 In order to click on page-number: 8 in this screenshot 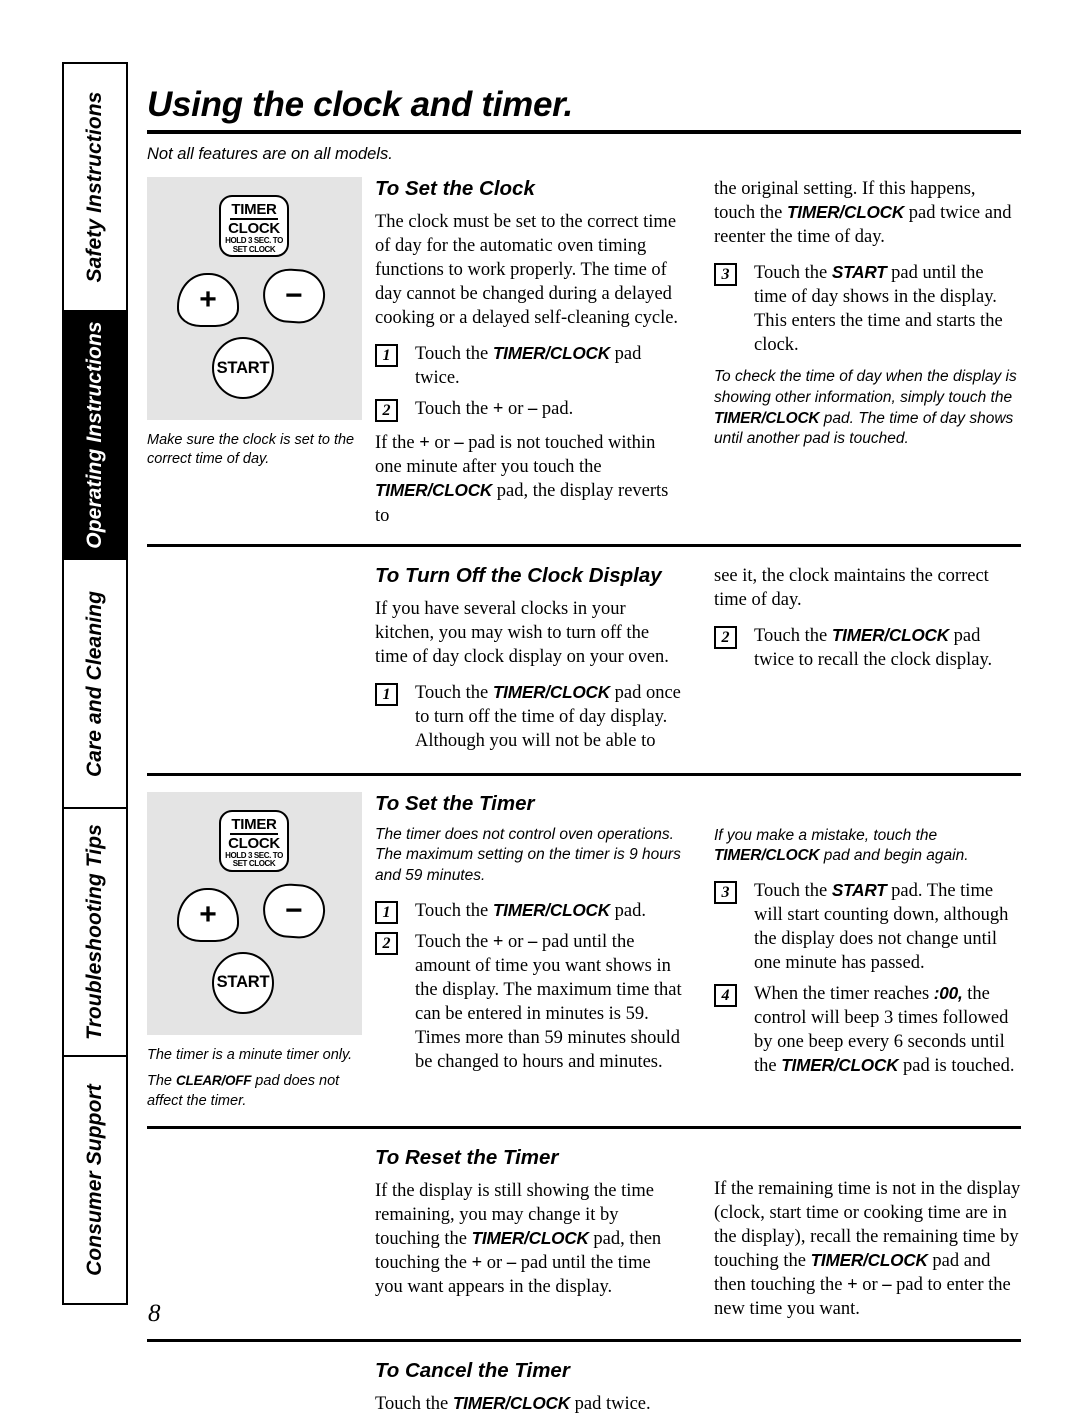, I will do `click(154, 1313)`.